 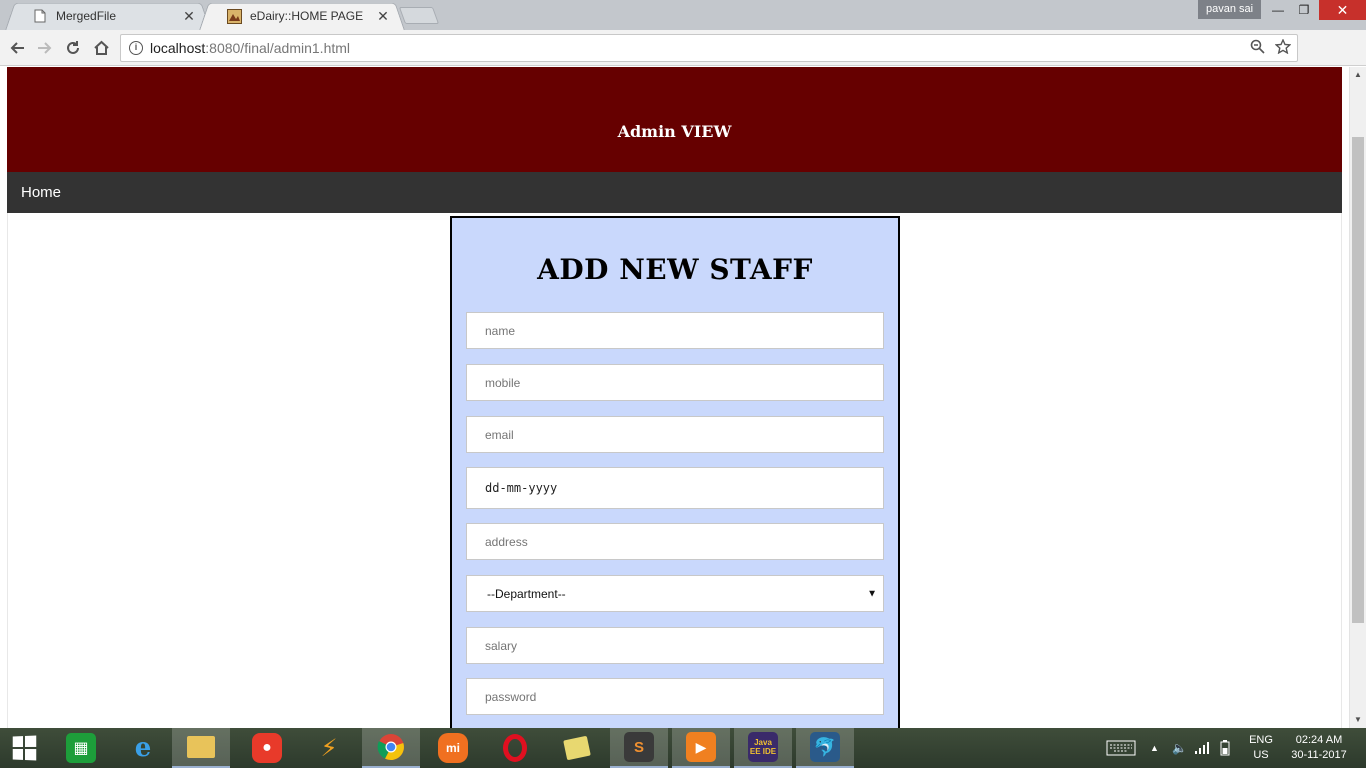 What do you see at coordinates (1257, 48) in the screenshot?
I see `zoom-icon` at bounding box center [1257, 48].